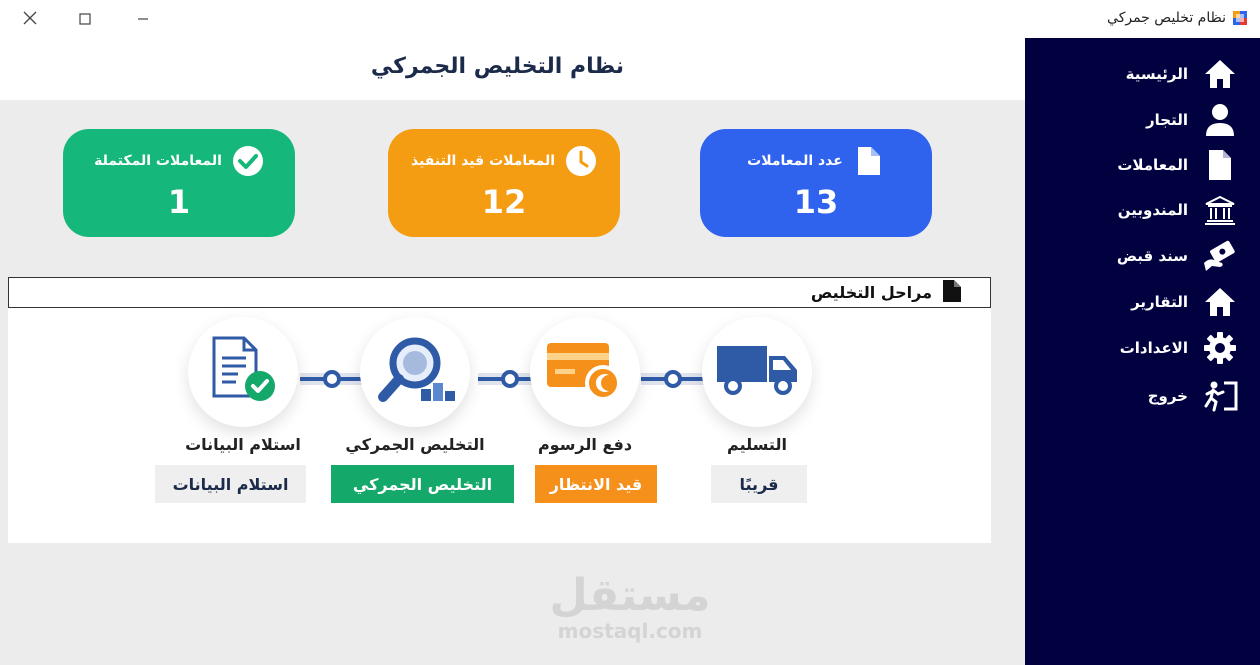 This screenshot has height=665, width=1260. I want to click on magnifier-icon, so click(415, 372).